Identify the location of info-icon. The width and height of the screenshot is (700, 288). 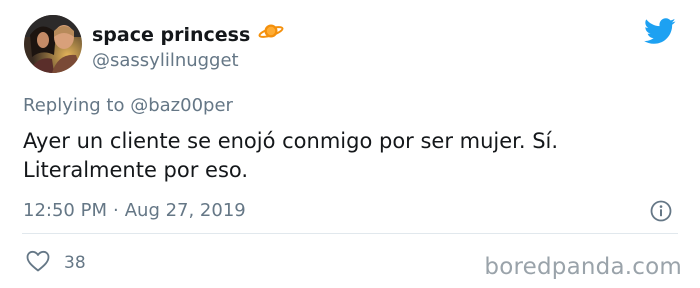
(661, 211).